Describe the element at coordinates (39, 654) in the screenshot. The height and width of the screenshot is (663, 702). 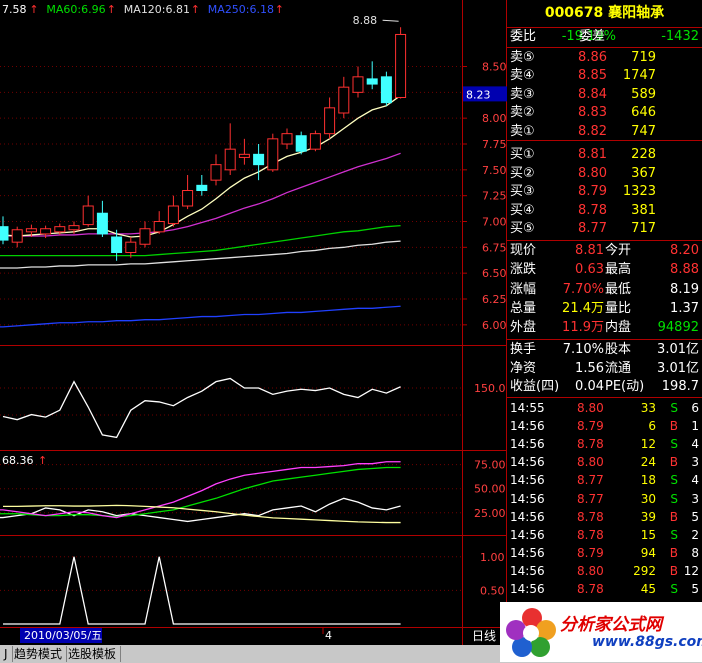
I see `tab-trend-mode: 趋势模式` at that location.